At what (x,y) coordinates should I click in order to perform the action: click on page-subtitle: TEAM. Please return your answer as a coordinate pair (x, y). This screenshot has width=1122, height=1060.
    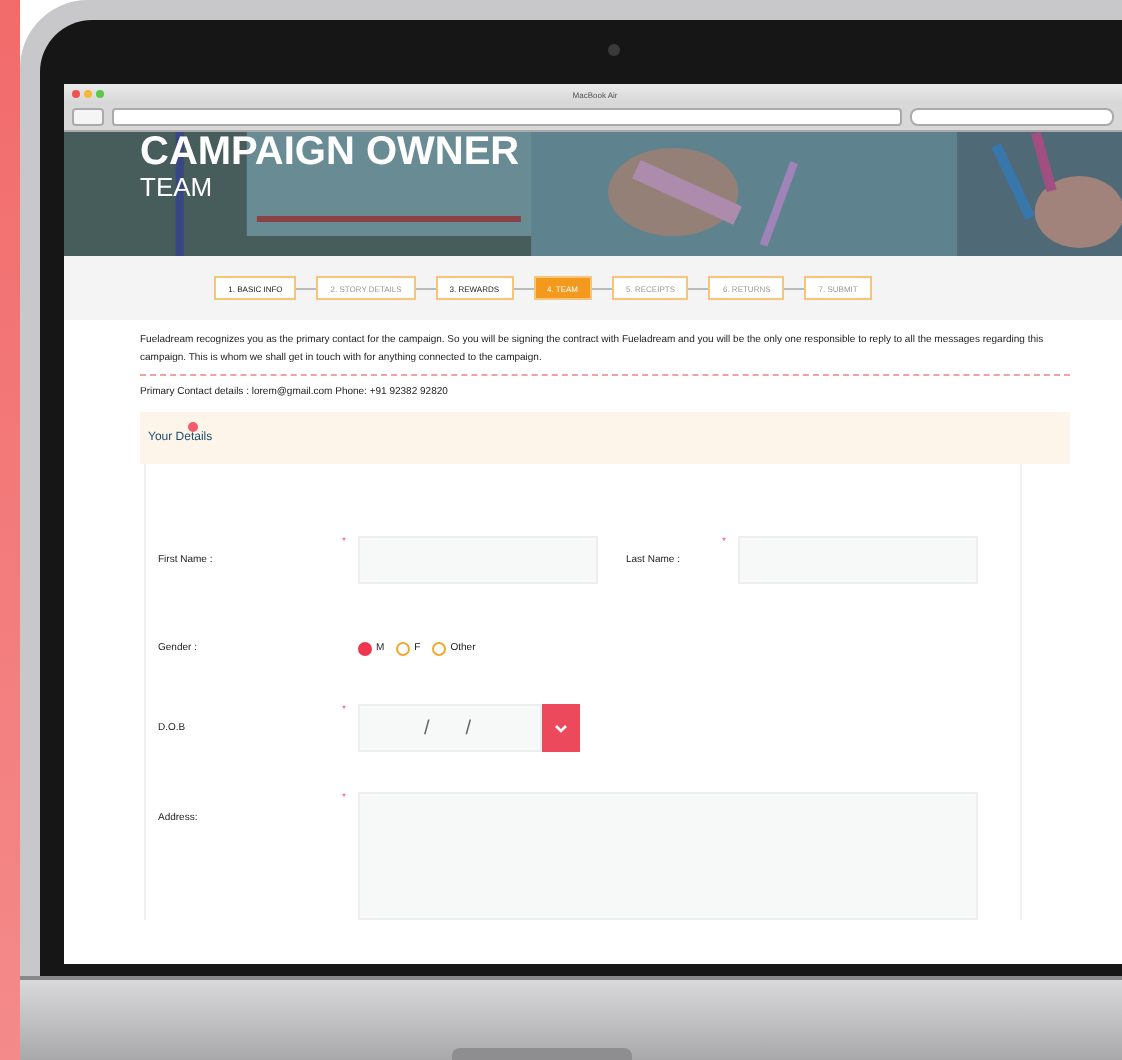
    Looking at the image, I should click on (177, 188).